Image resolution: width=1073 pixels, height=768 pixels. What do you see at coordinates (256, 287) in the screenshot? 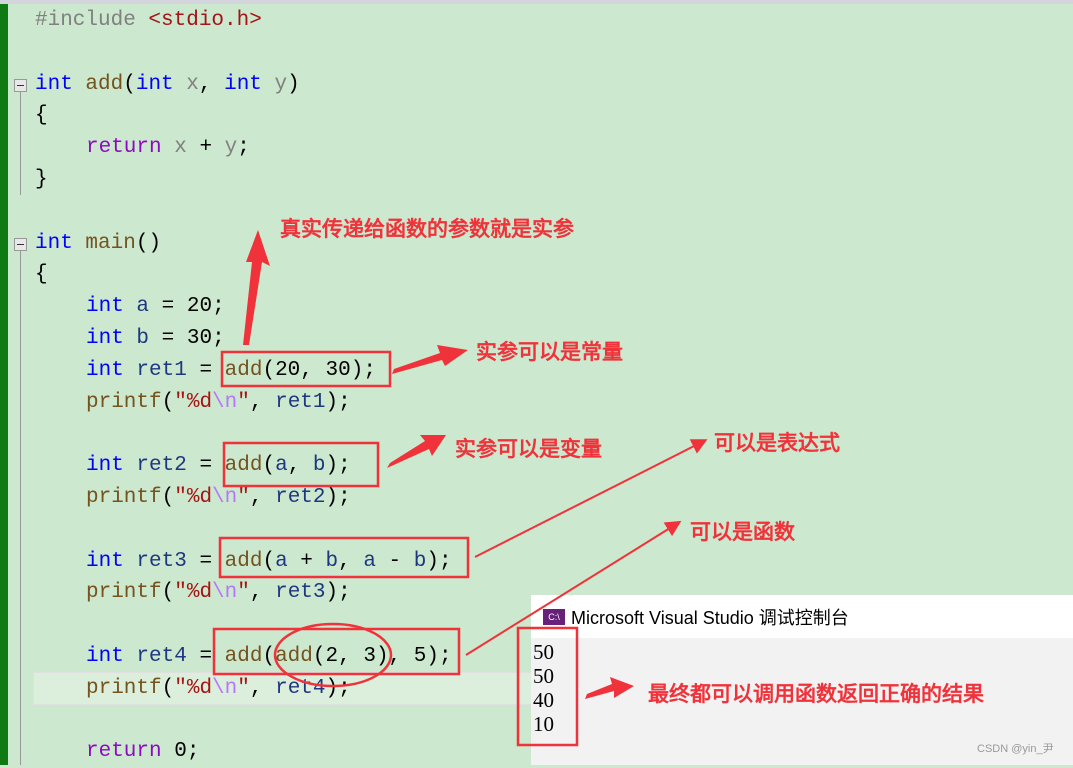
I see `arrow-actual-param` at bounding box center [256, 287].